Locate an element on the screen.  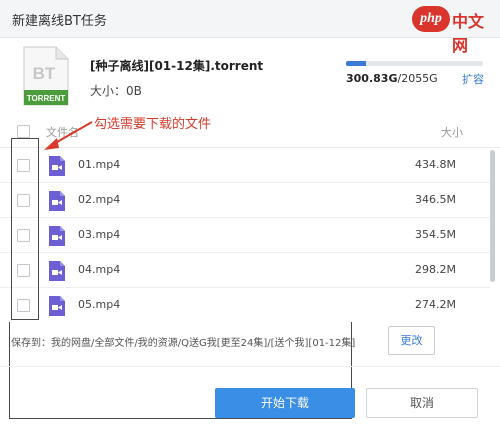
file-row: 03.mp4 354.5M is located at coordinates (245, 235).